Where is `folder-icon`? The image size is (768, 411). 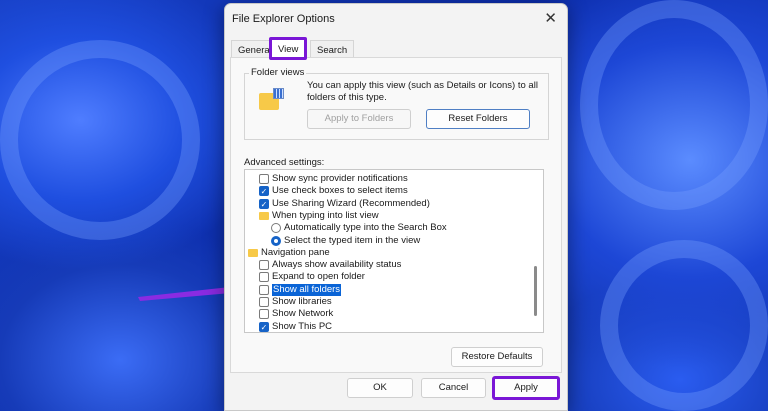 folder-icon is located at coordinates (264, 215).